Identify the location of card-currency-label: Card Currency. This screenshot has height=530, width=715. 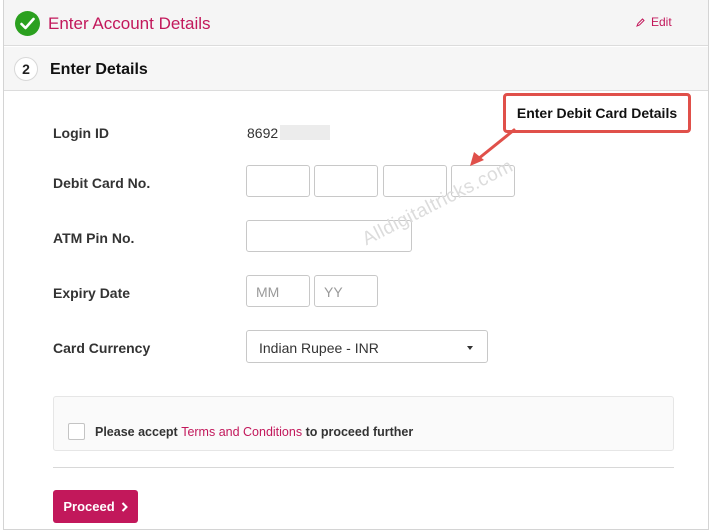
(102, 348).